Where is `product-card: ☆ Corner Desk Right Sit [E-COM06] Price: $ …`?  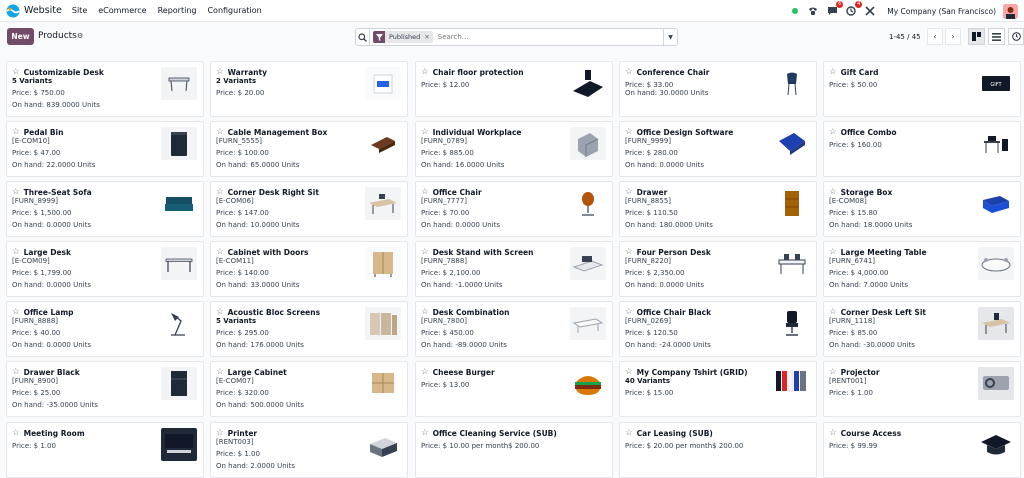
product-card: ☆ Corner Desk Right Sit [E-COM06] Price: $ … is located at coordinates (309, 209).